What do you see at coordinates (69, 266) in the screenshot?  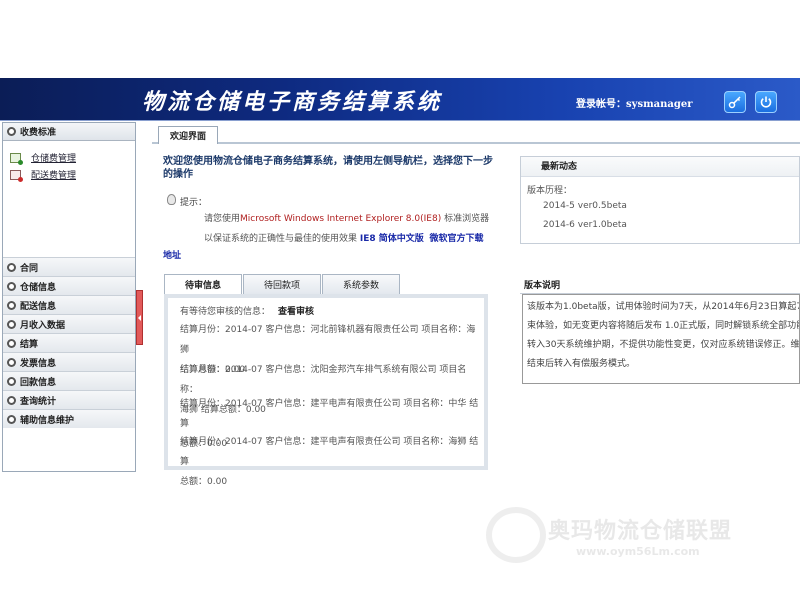 I see `sidebar-item-contract: 合同` at bounding box center [69, 266].